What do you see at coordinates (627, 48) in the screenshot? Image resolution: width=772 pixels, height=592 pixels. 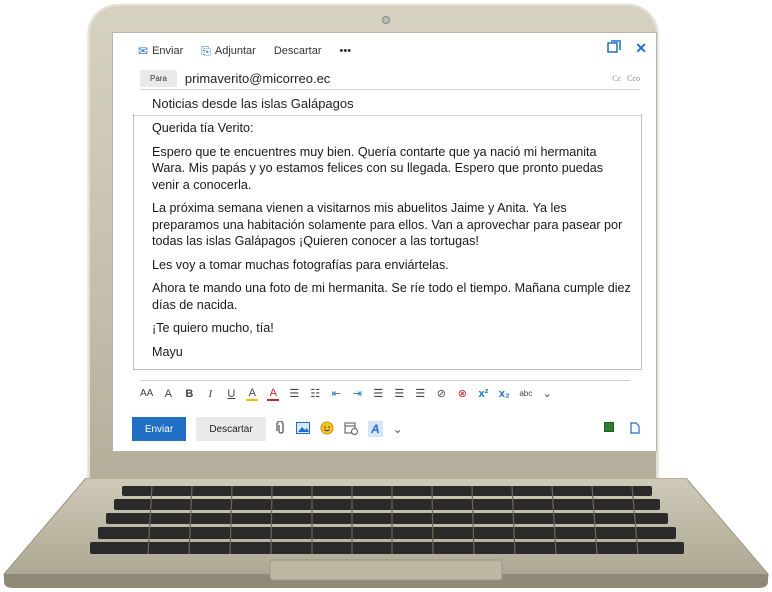 I see `window-controls: ✕` at bounding box center [627, 48].